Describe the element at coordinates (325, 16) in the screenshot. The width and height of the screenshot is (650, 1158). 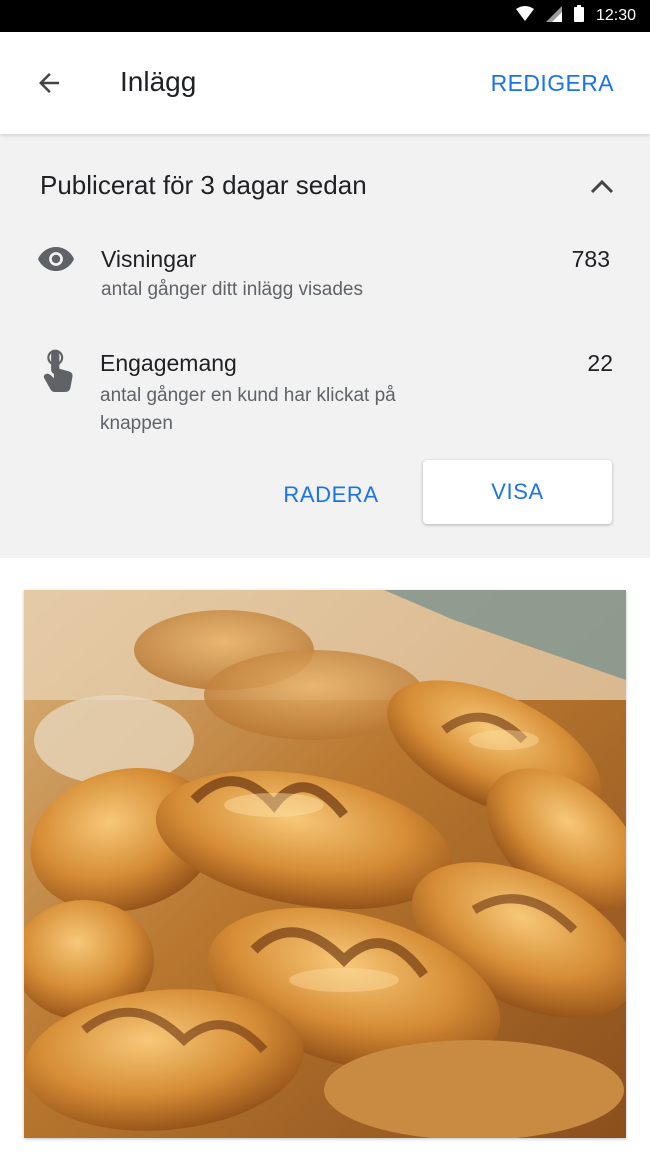
I see `status-bar: 12:30` at that location.